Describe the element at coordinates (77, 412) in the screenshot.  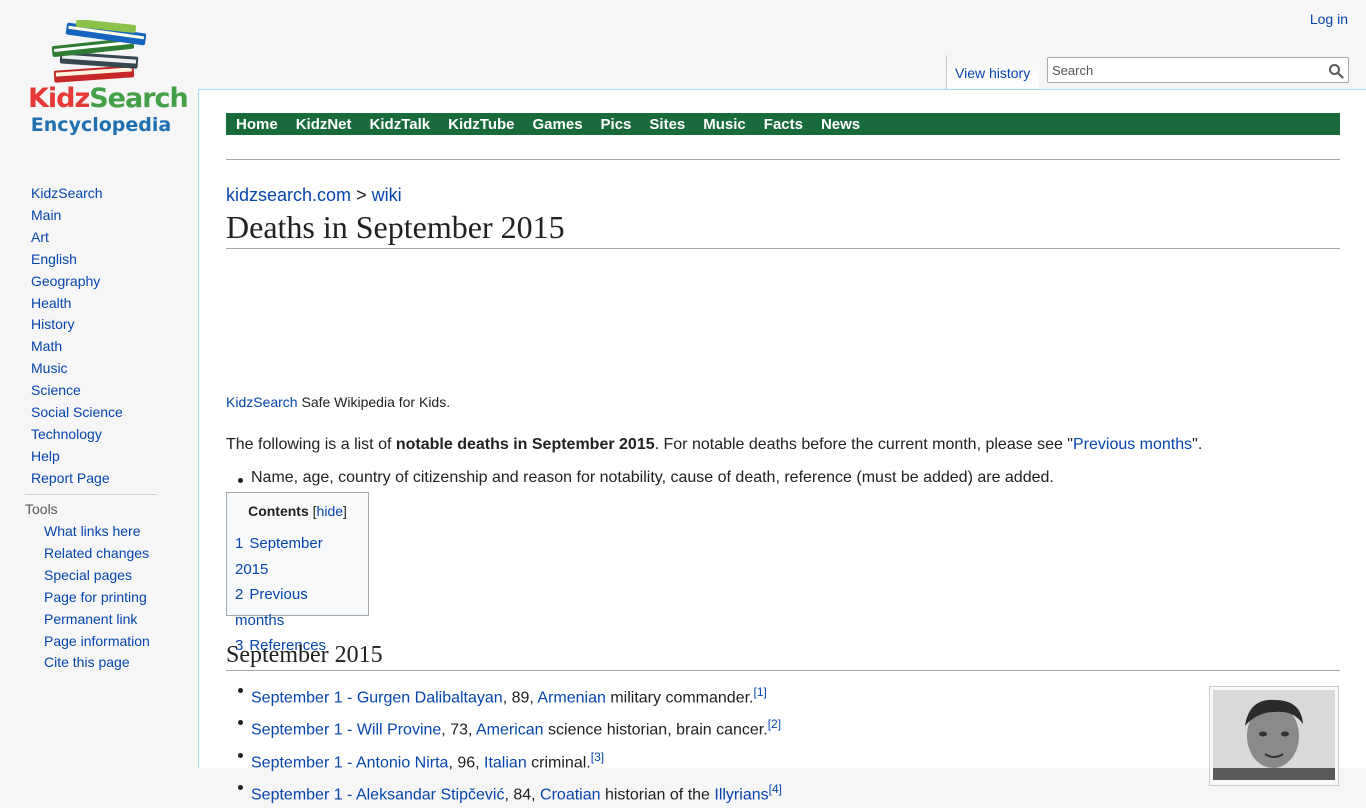
I see `sidebar-item-social-science: Social Science` at that location.